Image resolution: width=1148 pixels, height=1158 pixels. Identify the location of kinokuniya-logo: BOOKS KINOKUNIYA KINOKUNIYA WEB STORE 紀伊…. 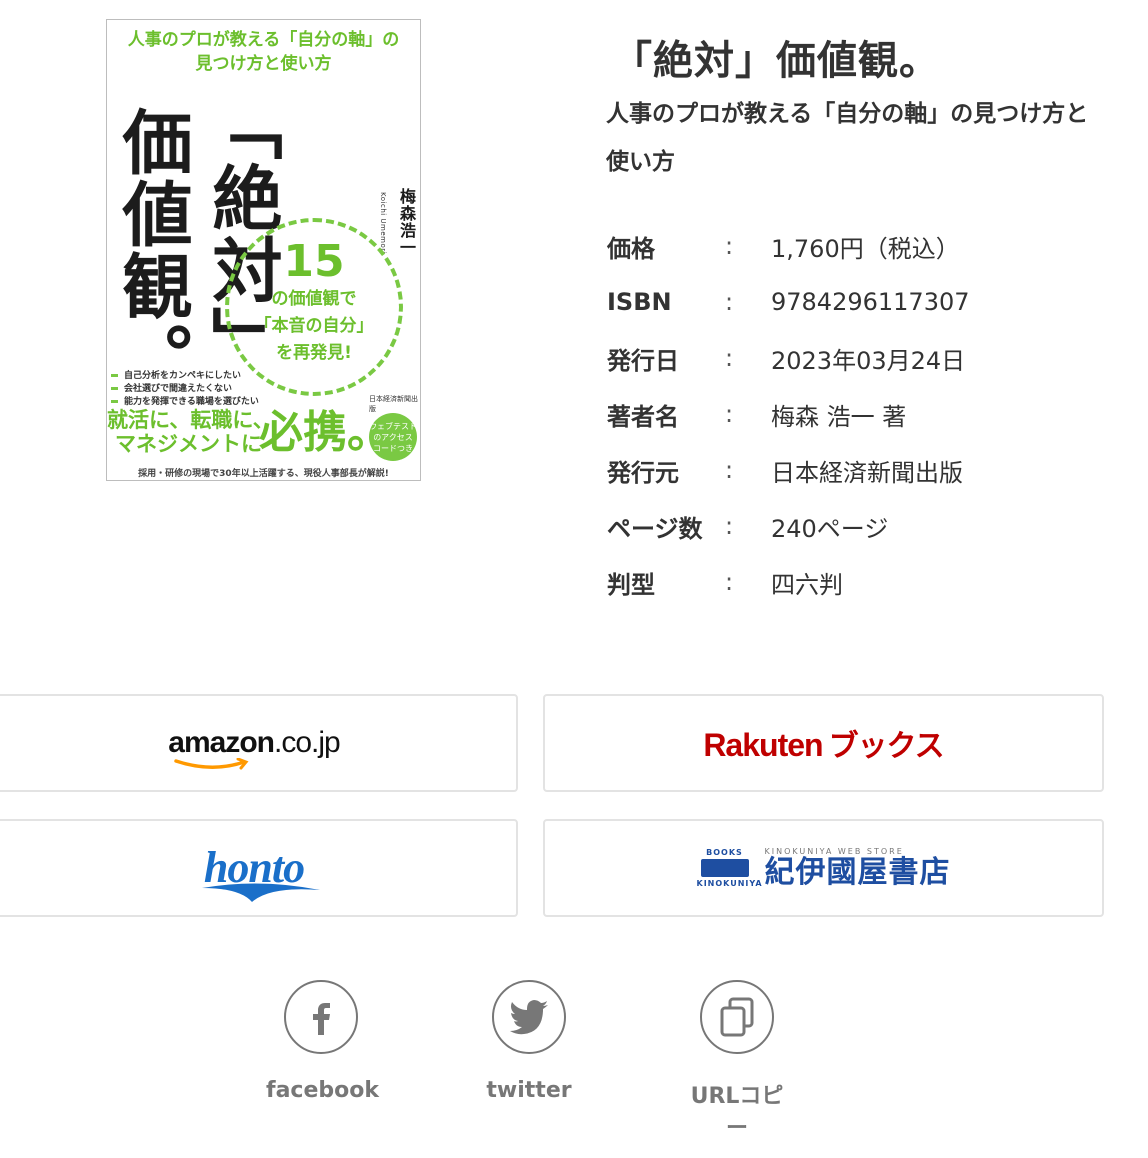
(824, 868).